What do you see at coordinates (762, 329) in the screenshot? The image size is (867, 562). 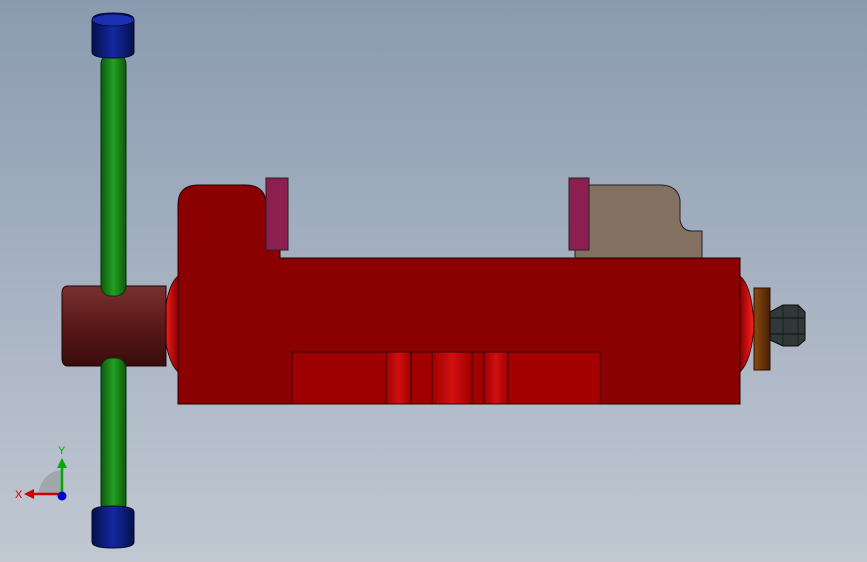 I see `washer` at bounding box center [762, 329].